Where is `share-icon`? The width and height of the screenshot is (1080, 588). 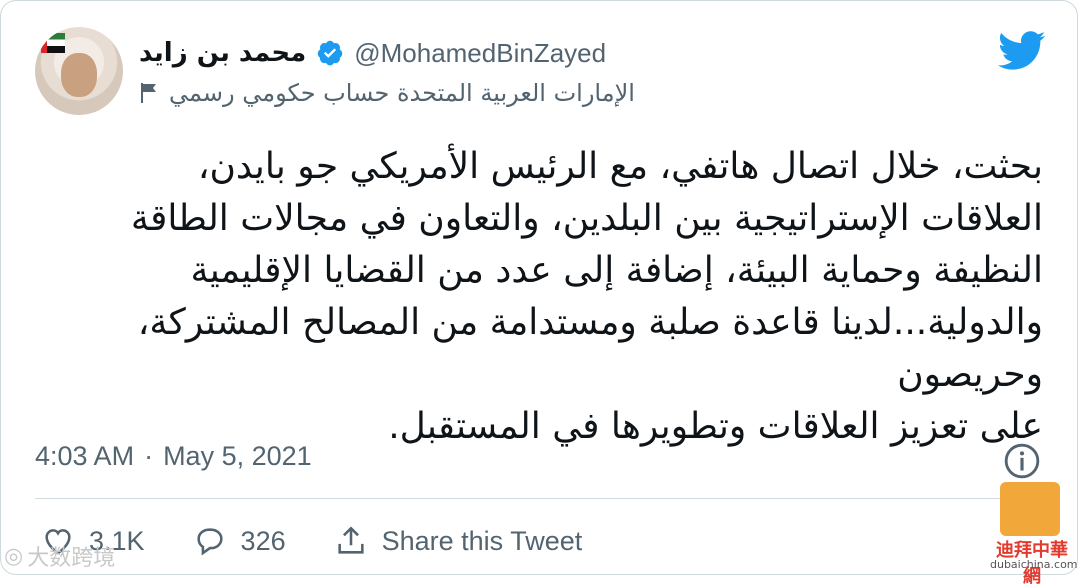
share-icon is located at coordinates (351, 540).